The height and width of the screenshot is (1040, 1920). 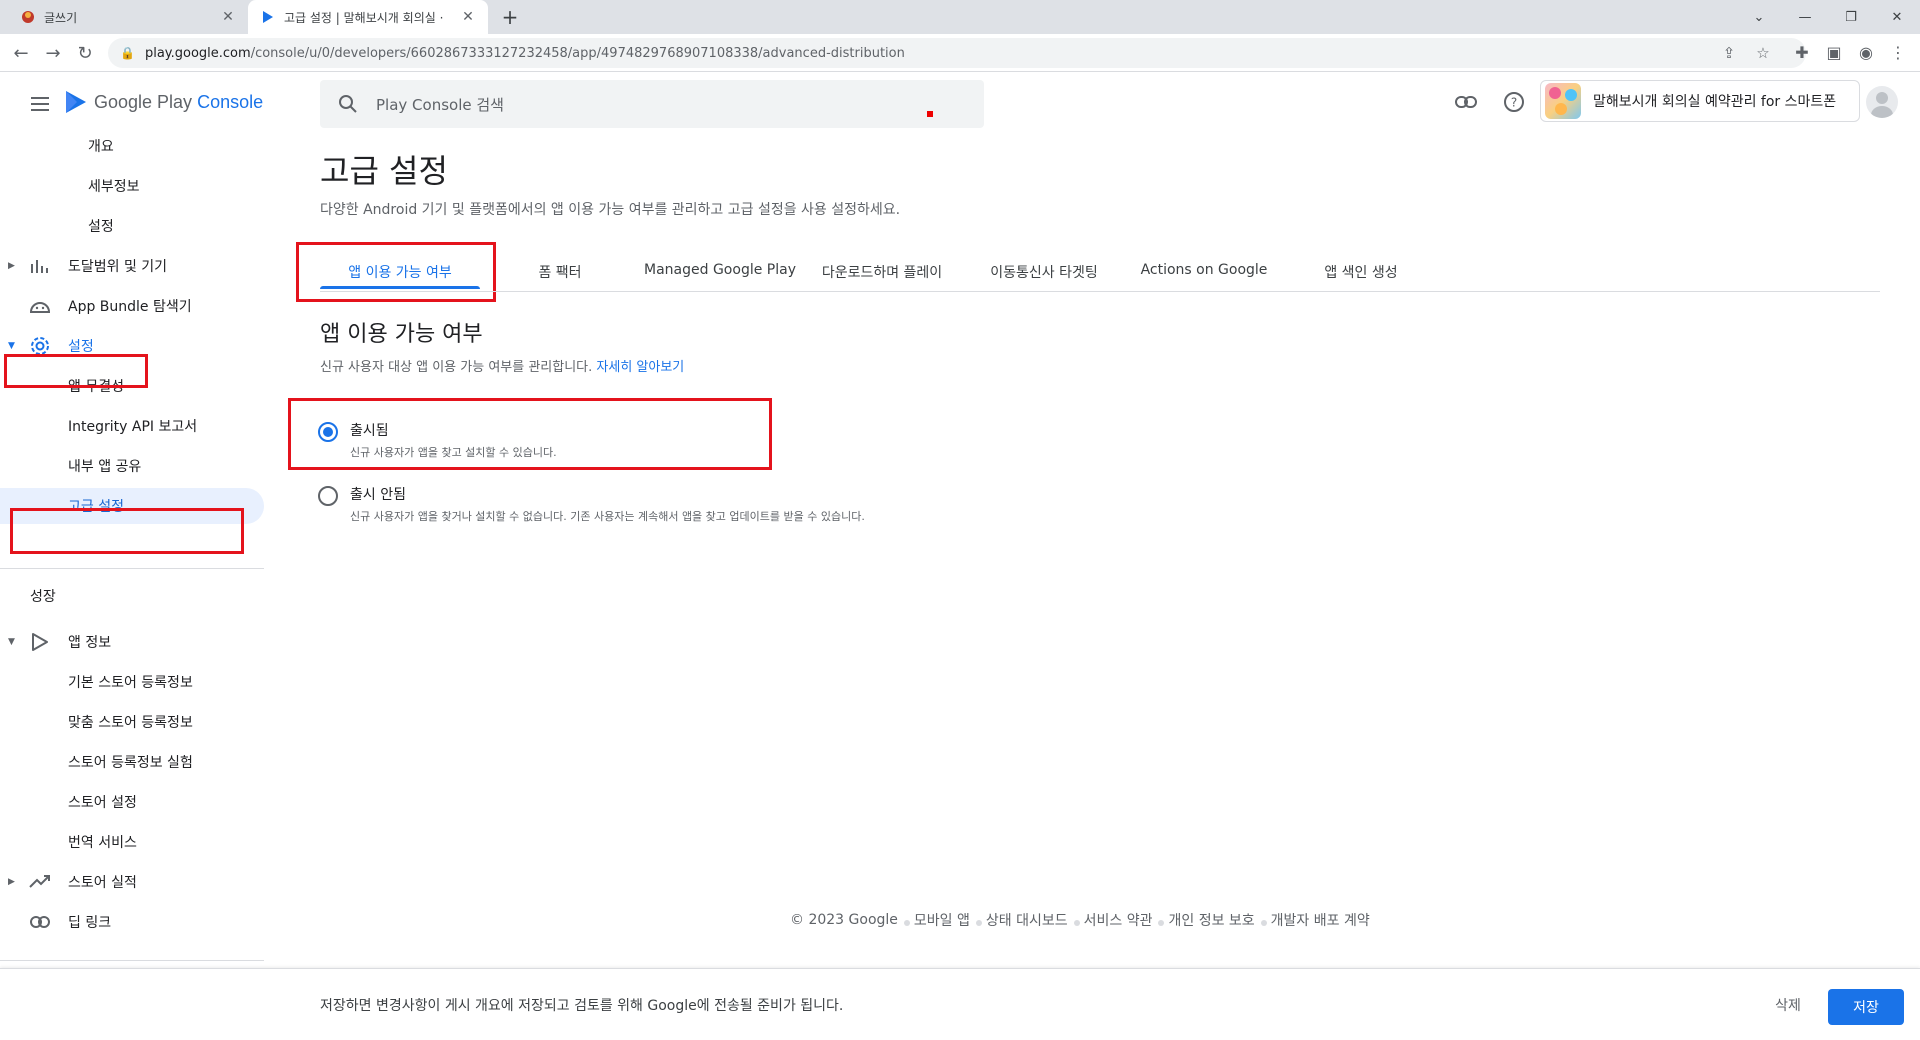 I want to click on sidebar-item-overview: 개요, so click(x=132, y=146).